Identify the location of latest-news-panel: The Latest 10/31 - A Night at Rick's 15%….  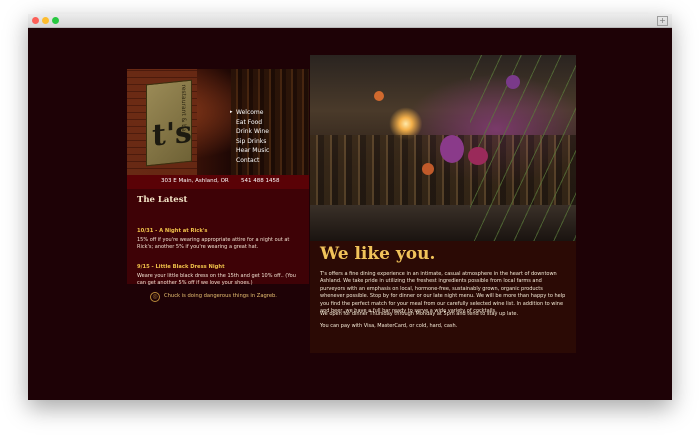
(218, 237).